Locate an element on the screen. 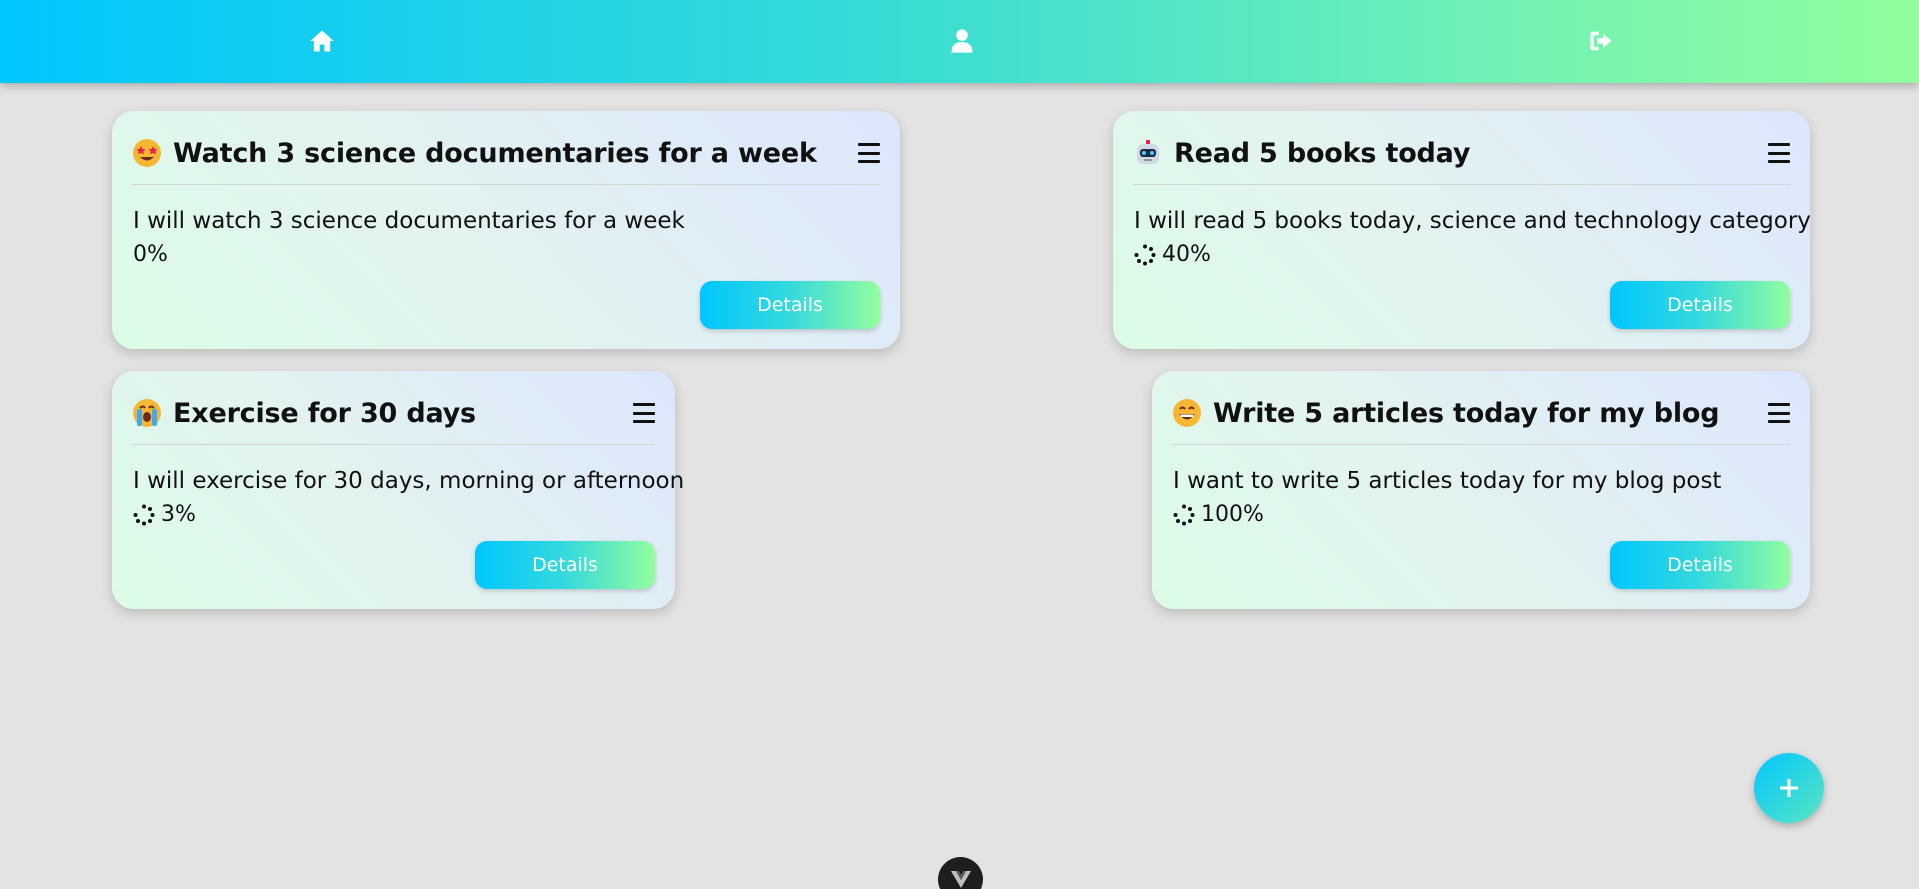 Image resolution: width=1919 pixels, height=889 pixels. card-title: Read 5 books today is located at coordinates (1322, 153).